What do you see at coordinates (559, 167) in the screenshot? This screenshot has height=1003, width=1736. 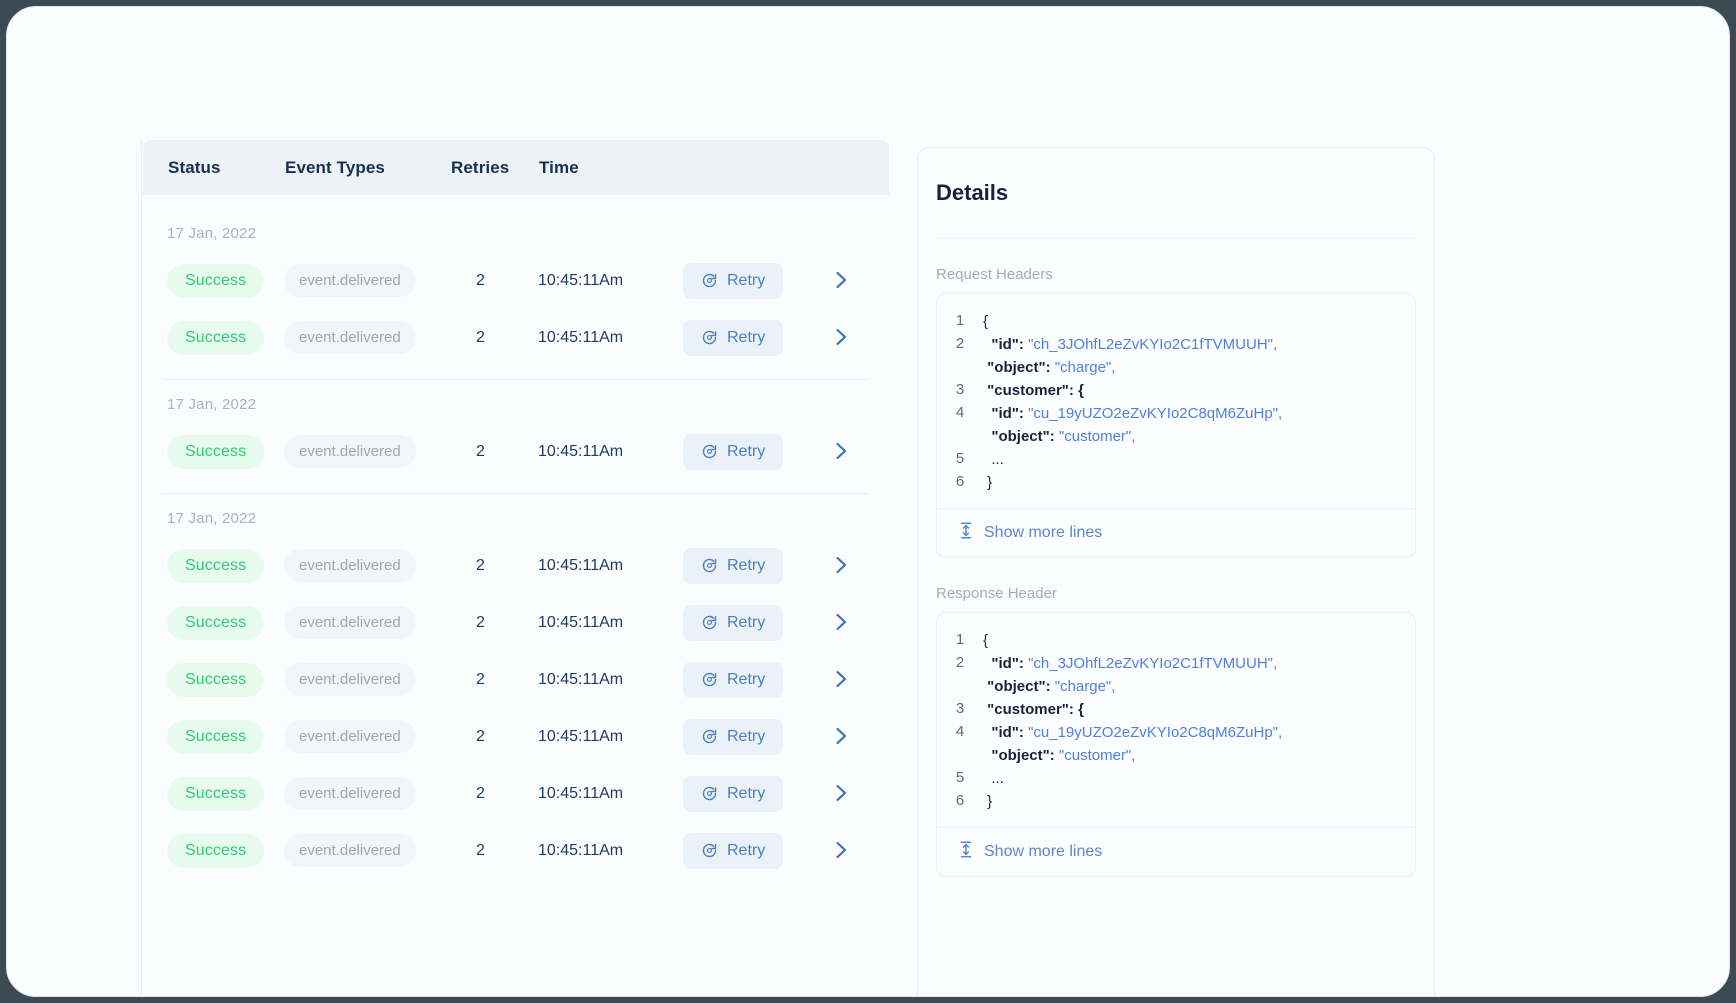 I see `column-header-time: Time` at bounding box center [559, 167].